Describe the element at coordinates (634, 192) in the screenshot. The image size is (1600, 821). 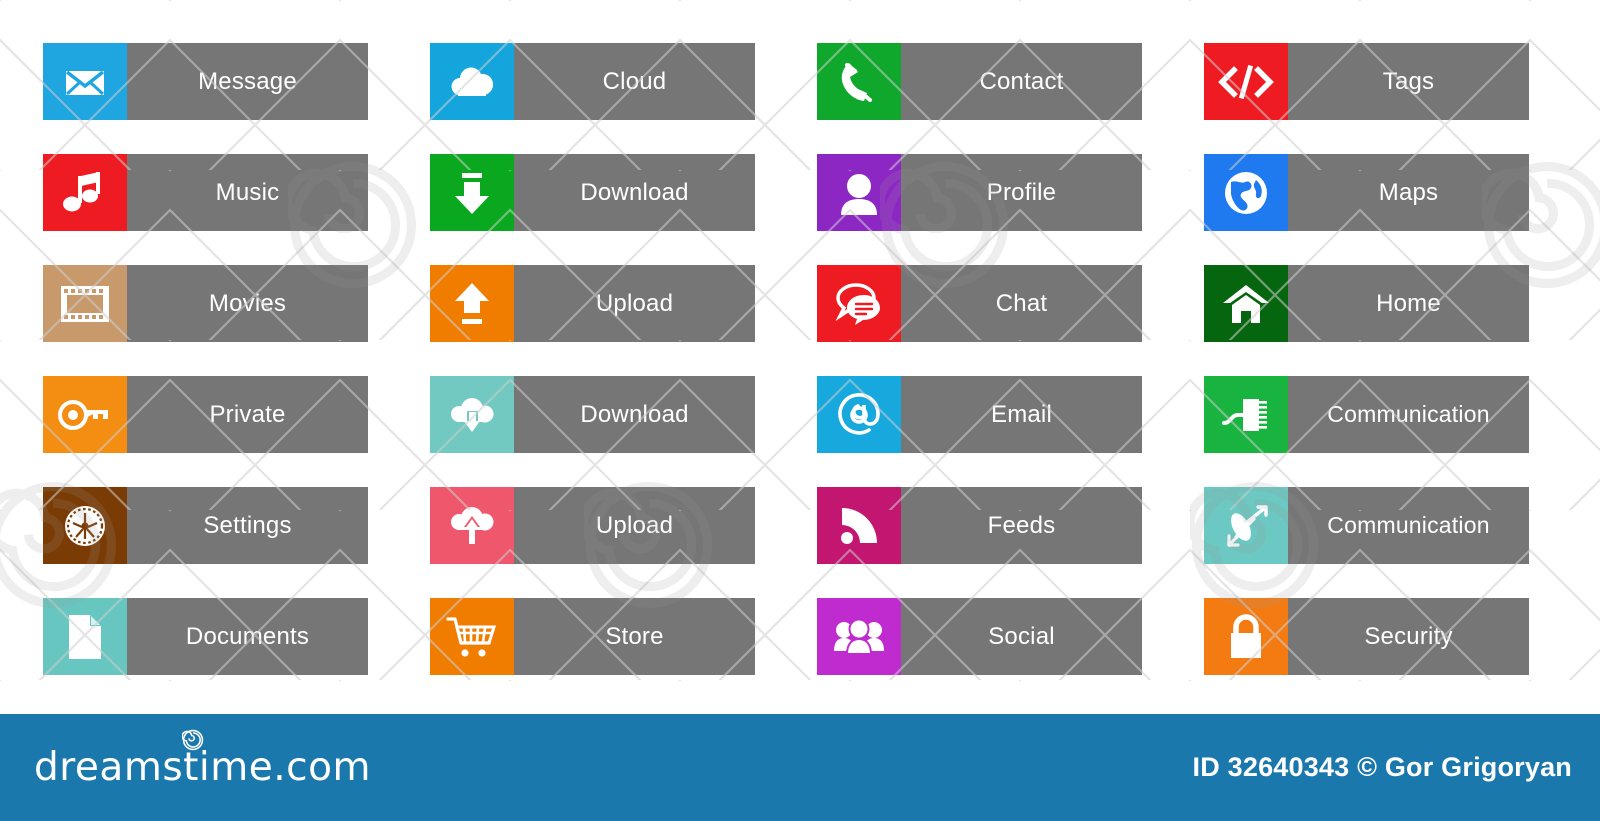
I see `tile-label: Download` at that location.